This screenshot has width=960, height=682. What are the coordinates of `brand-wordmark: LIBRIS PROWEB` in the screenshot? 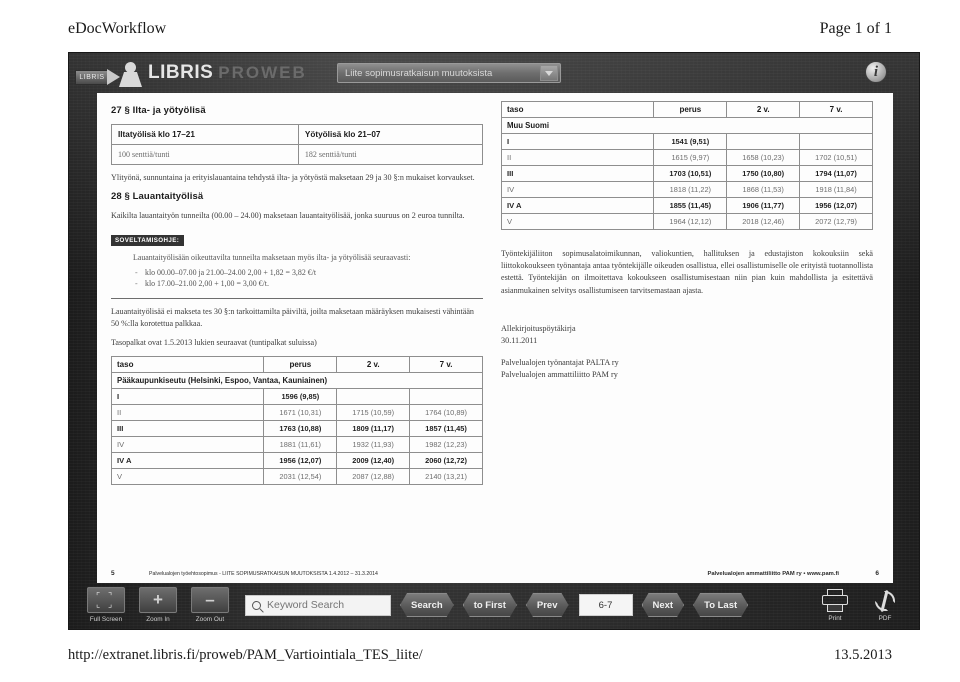 It's located at (227, 73).